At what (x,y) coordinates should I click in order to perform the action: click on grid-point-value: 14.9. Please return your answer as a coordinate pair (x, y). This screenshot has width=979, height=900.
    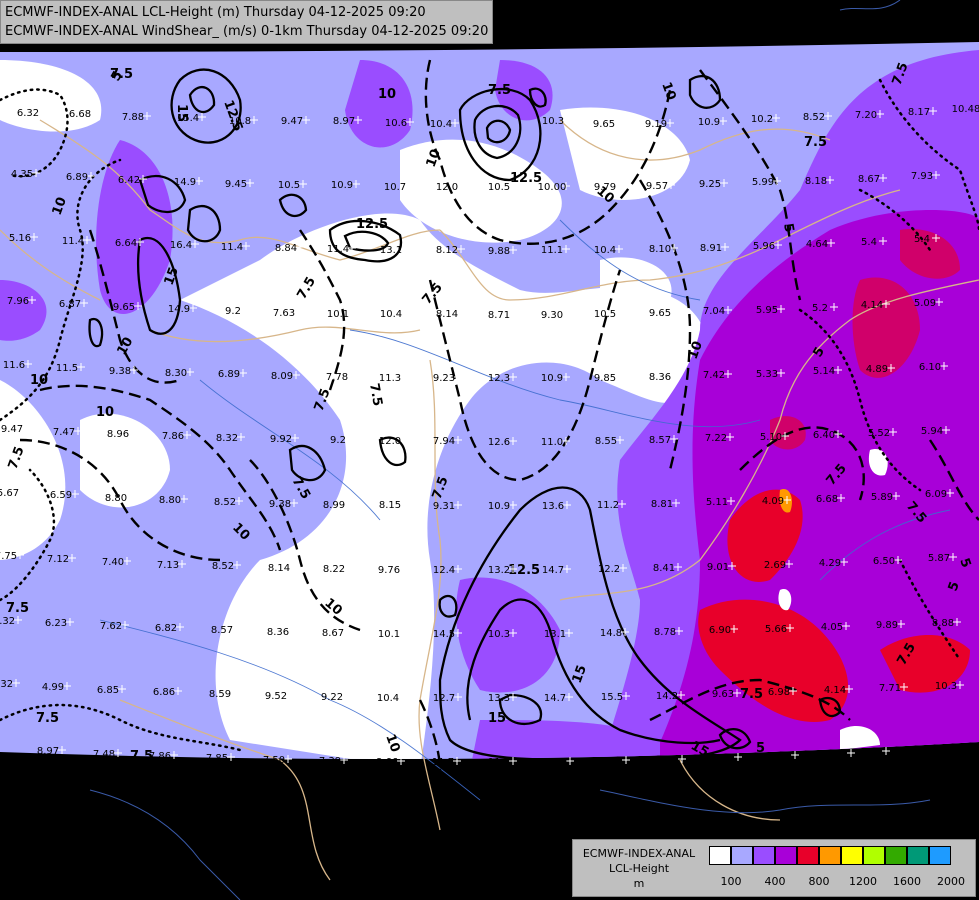
    Looking at the image, I should click on (185, 182).